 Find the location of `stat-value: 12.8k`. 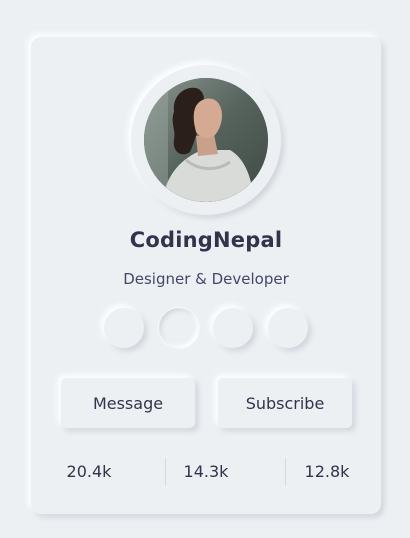

stat-value: 12.8k is located at coordinates (327, 471).